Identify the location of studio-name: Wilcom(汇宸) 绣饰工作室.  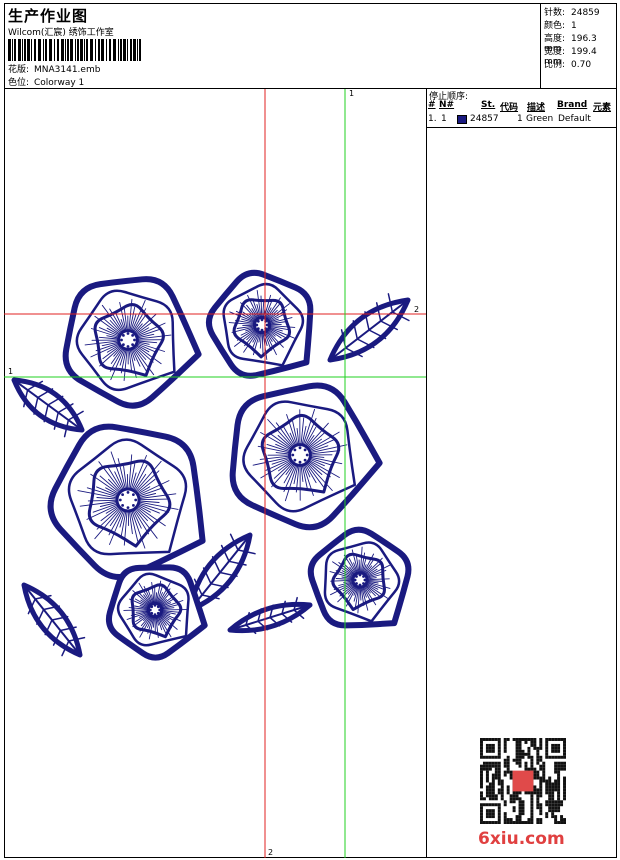
(61, 33).